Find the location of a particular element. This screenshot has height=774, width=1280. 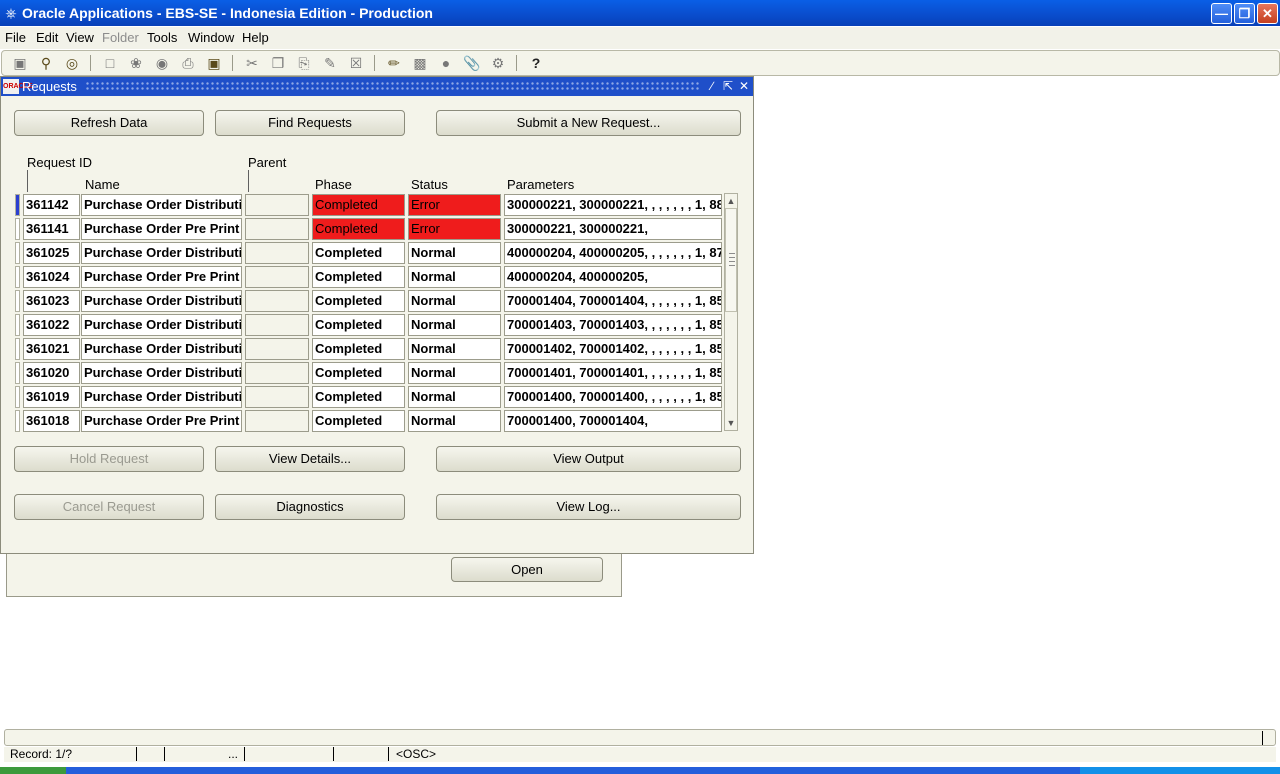

translations-icon: ● is located at coordinates (446, 63).